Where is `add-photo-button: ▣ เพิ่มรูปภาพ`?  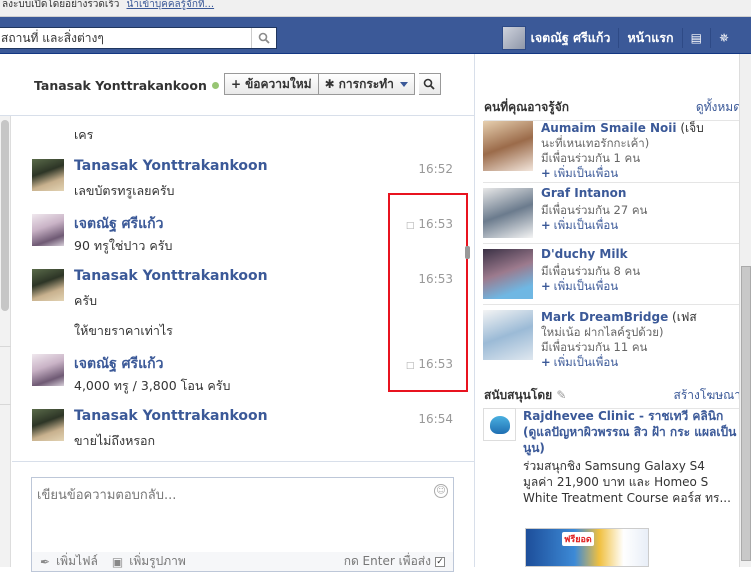
add-photo-button: ▣ เพิ่มรูปภาพ is located at coordinates (149, 561).